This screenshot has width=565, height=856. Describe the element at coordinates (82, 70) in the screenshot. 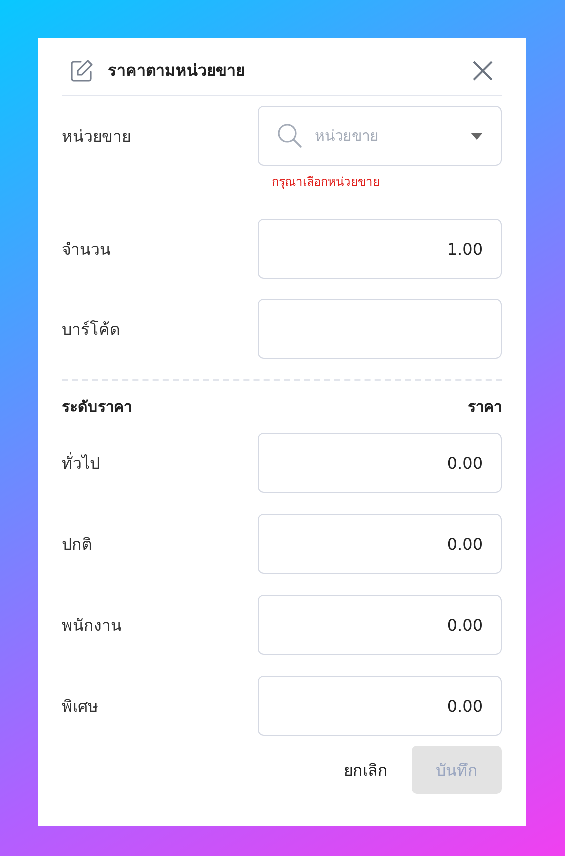

I see `edit-icon` at that location.